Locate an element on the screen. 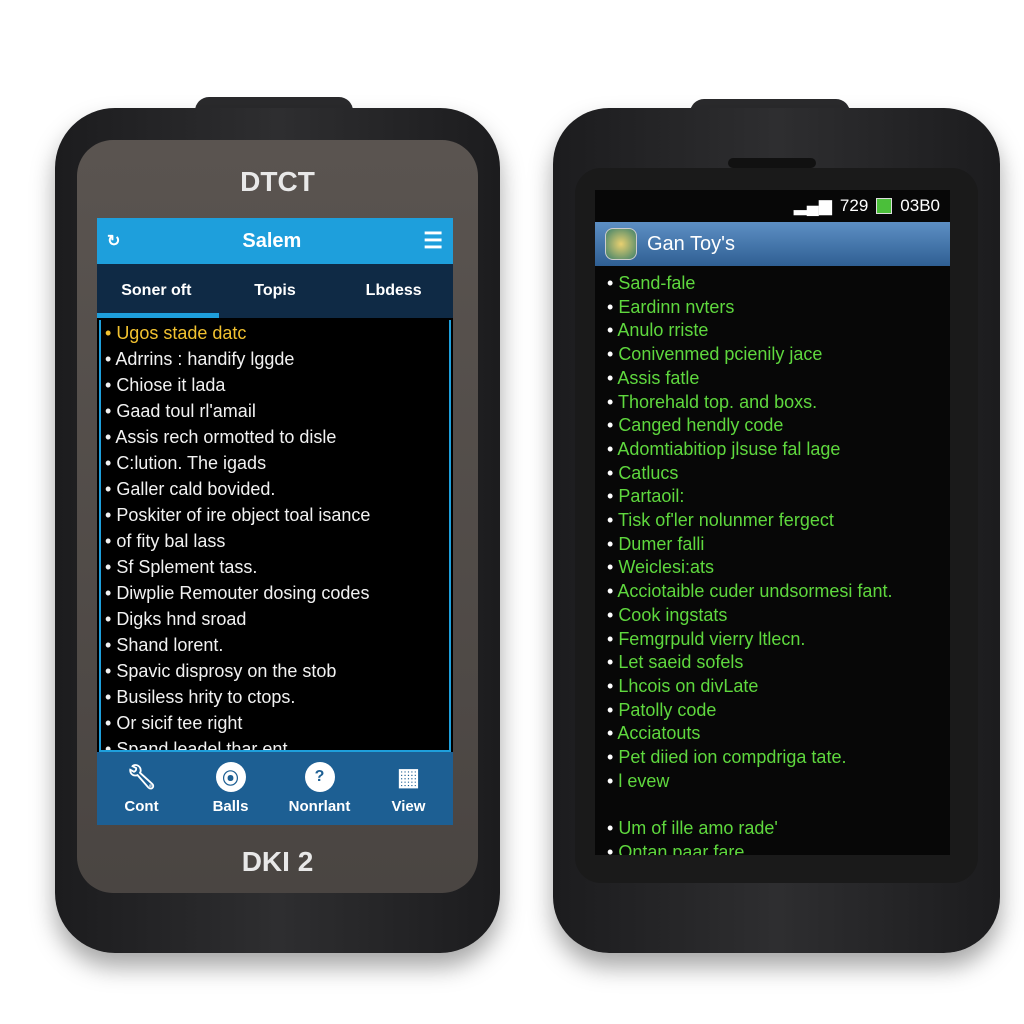 Image resolution: width=1024 pixels, height=1024 pixels. list-item: Adrrins : handify lggde is located at coordinates (275, 359).